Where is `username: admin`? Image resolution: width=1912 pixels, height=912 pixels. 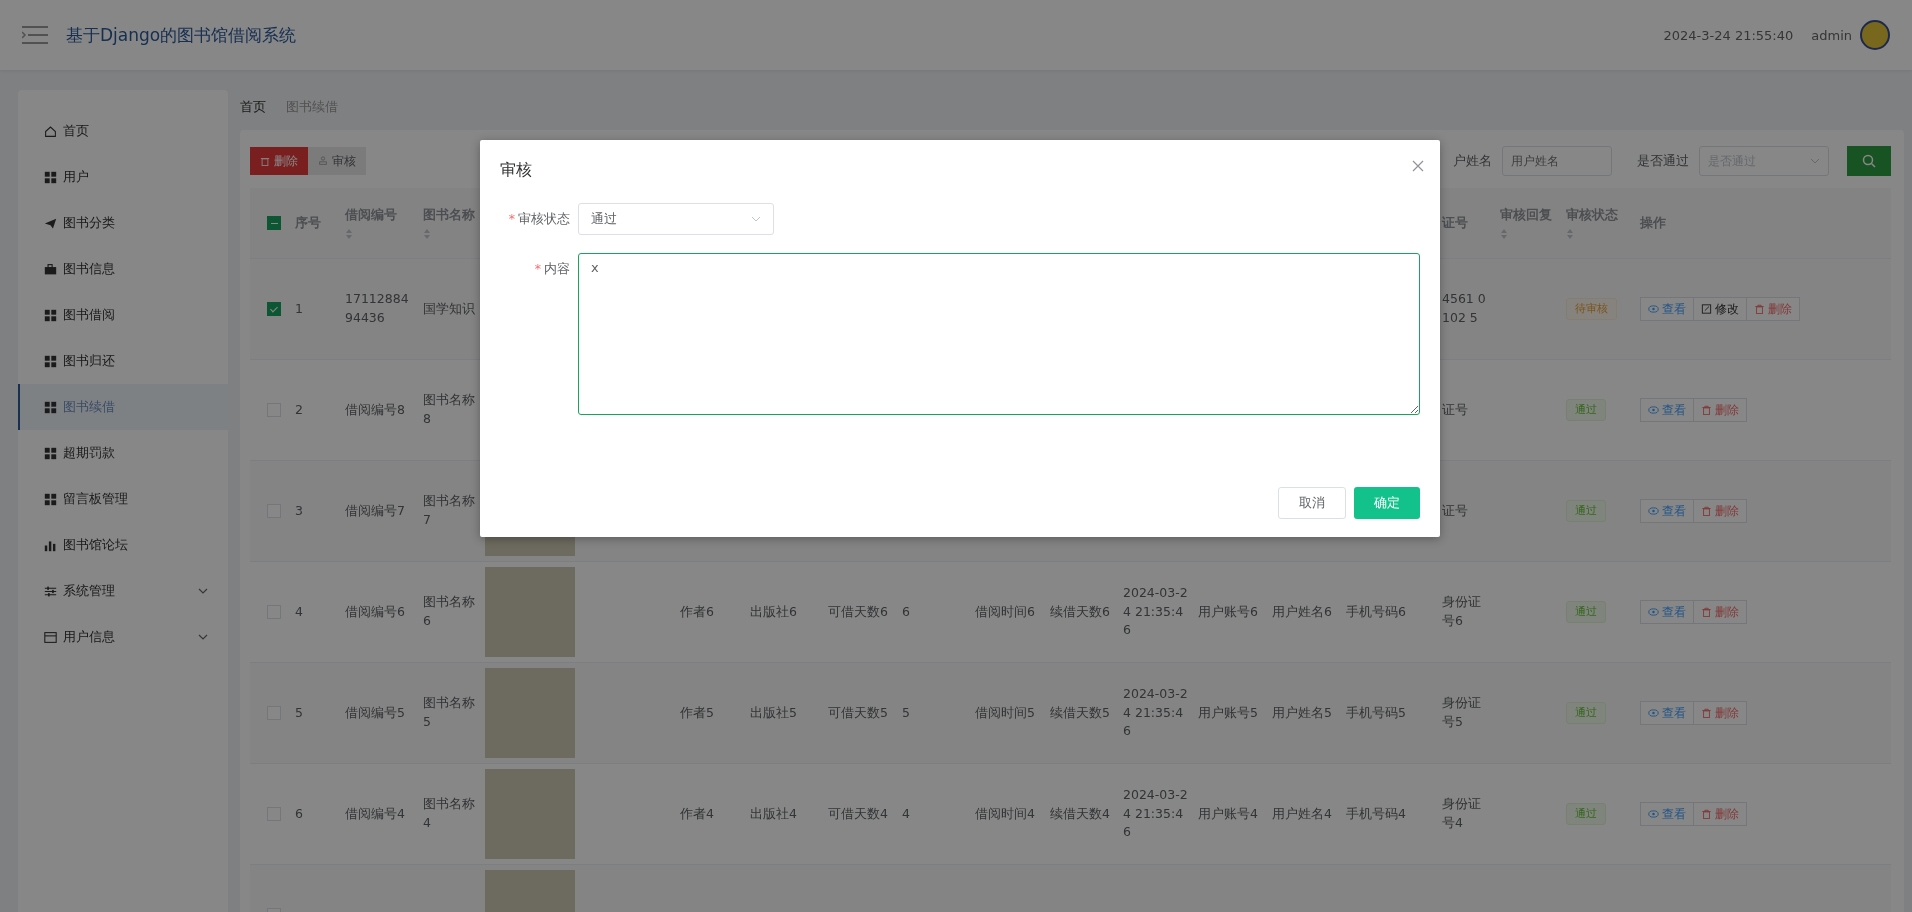 username: admin is located at coordinates (1831, 35).